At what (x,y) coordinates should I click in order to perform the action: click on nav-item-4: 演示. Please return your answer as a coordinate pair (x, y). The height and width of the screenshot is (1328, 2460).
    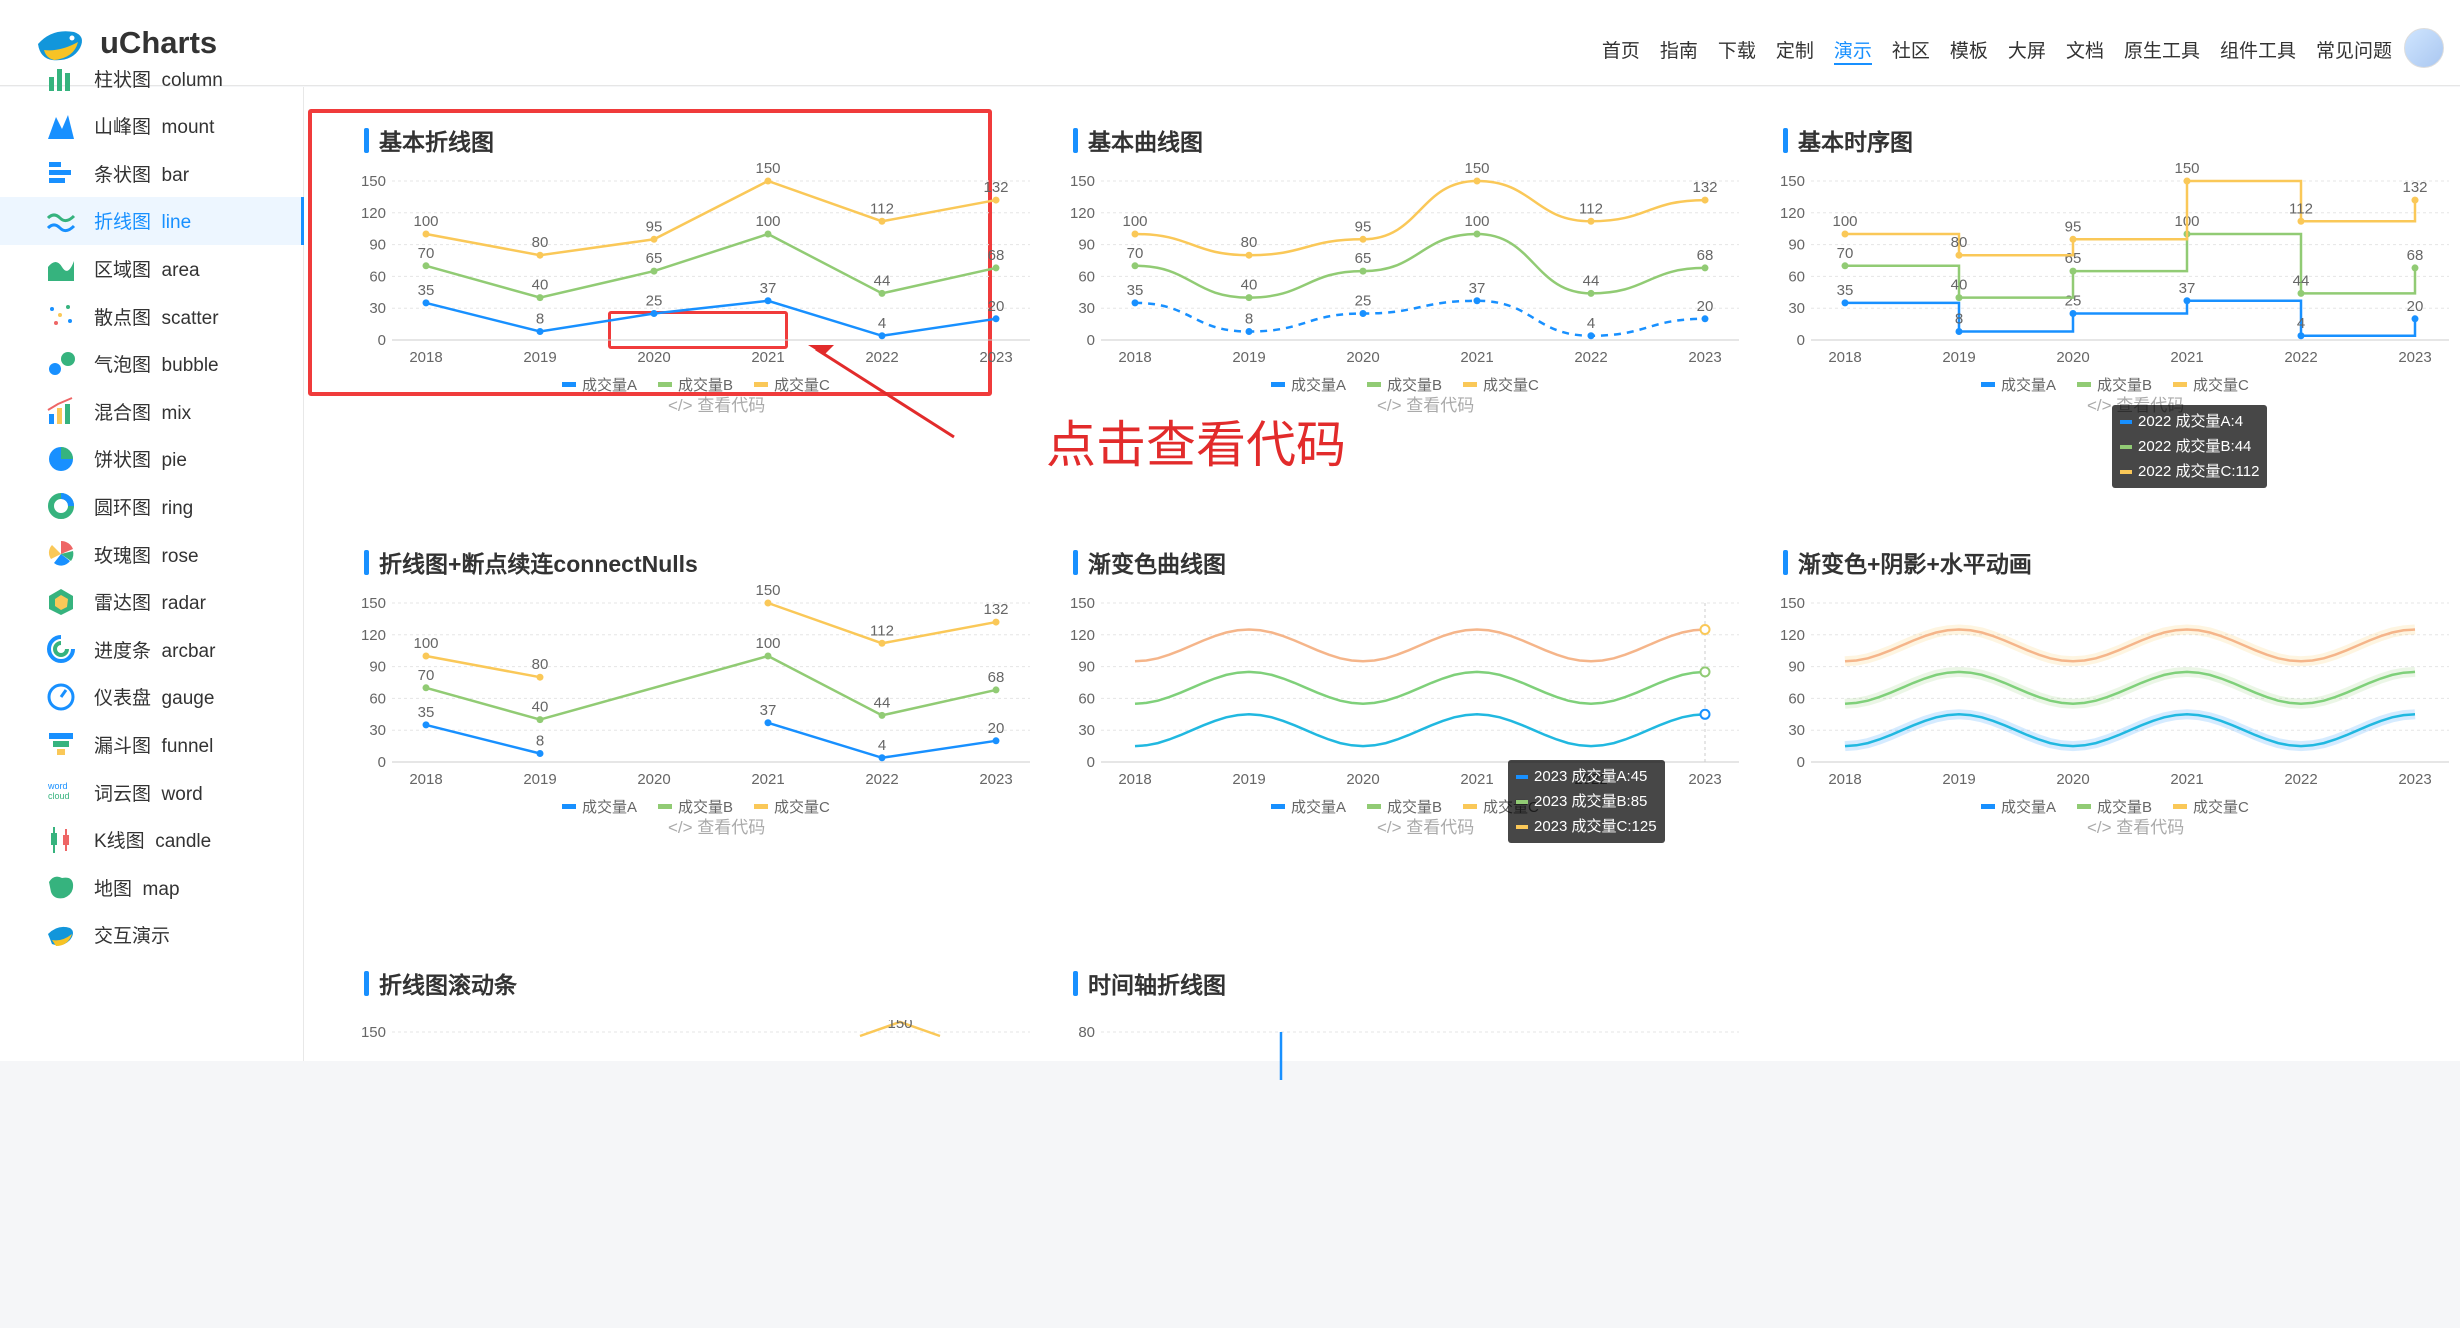
    Looking at the image, I should click on (1852, 50).